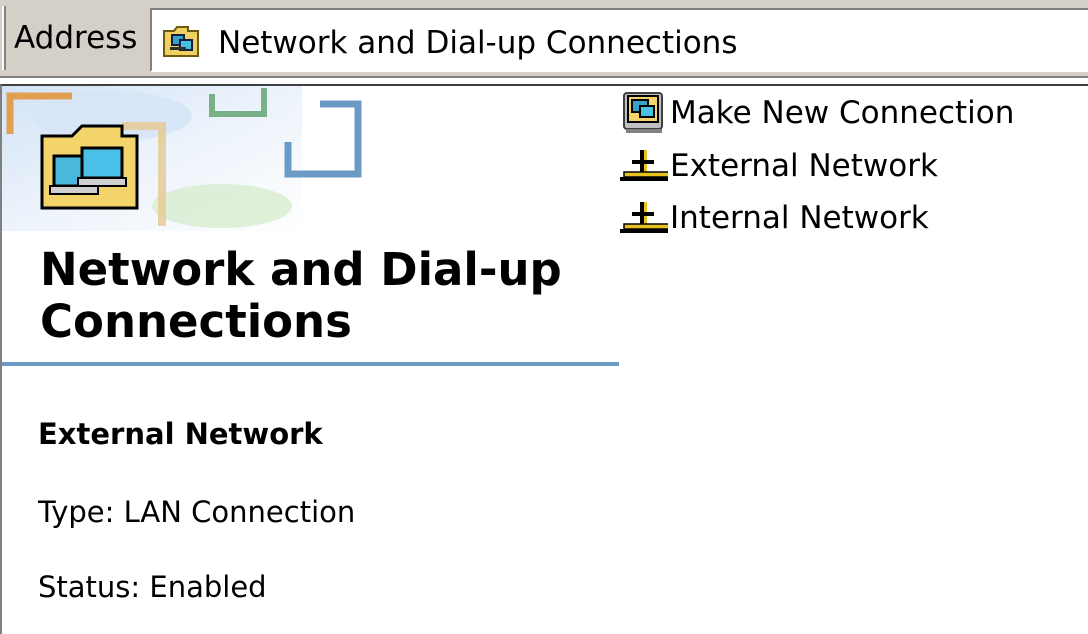 This screenshot has width=1088, height=634. I want to click on list-item-internal-network: Internal Network, so click(774, 218).